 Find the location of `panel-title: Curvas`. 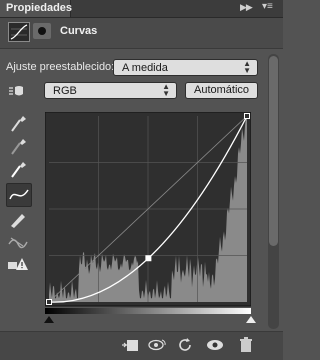

panel-title: Curvas is located at coordinates (79, 31).